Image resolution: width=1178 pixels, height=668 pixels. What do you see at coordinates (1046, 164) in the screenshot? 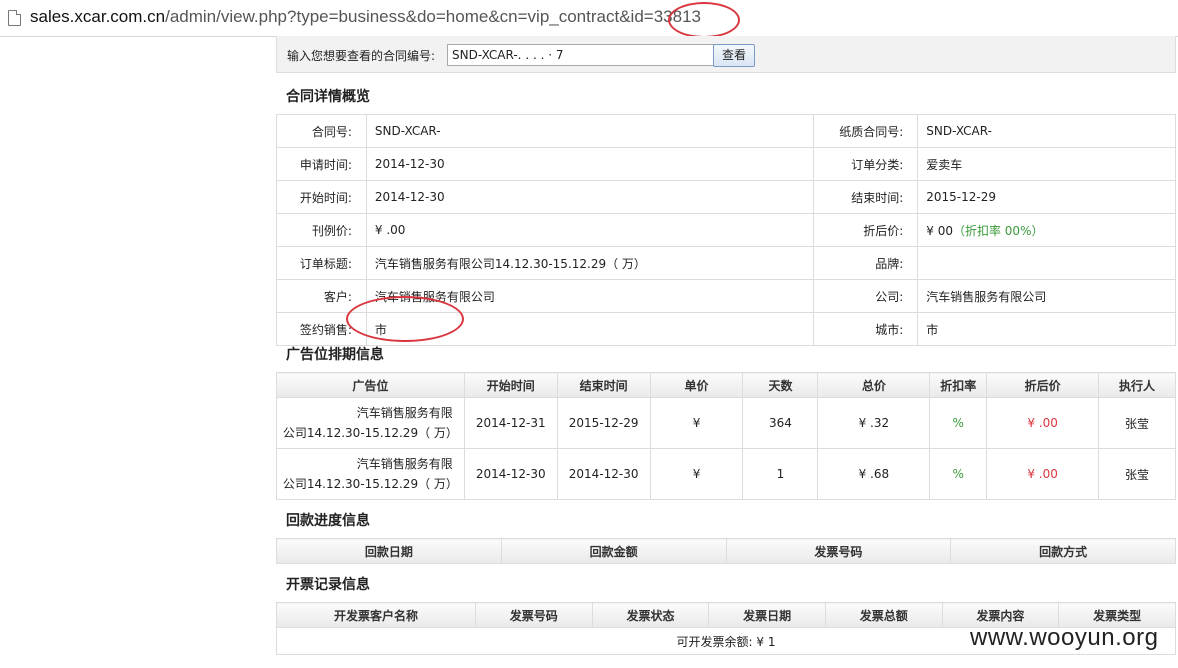
I see `field-value: 爱卖车` at bounding box center [1046, 164].